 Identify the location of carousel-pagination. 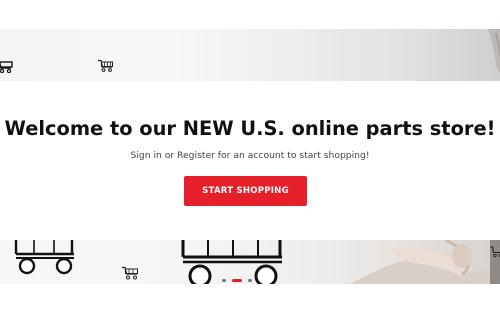
(252, 280).